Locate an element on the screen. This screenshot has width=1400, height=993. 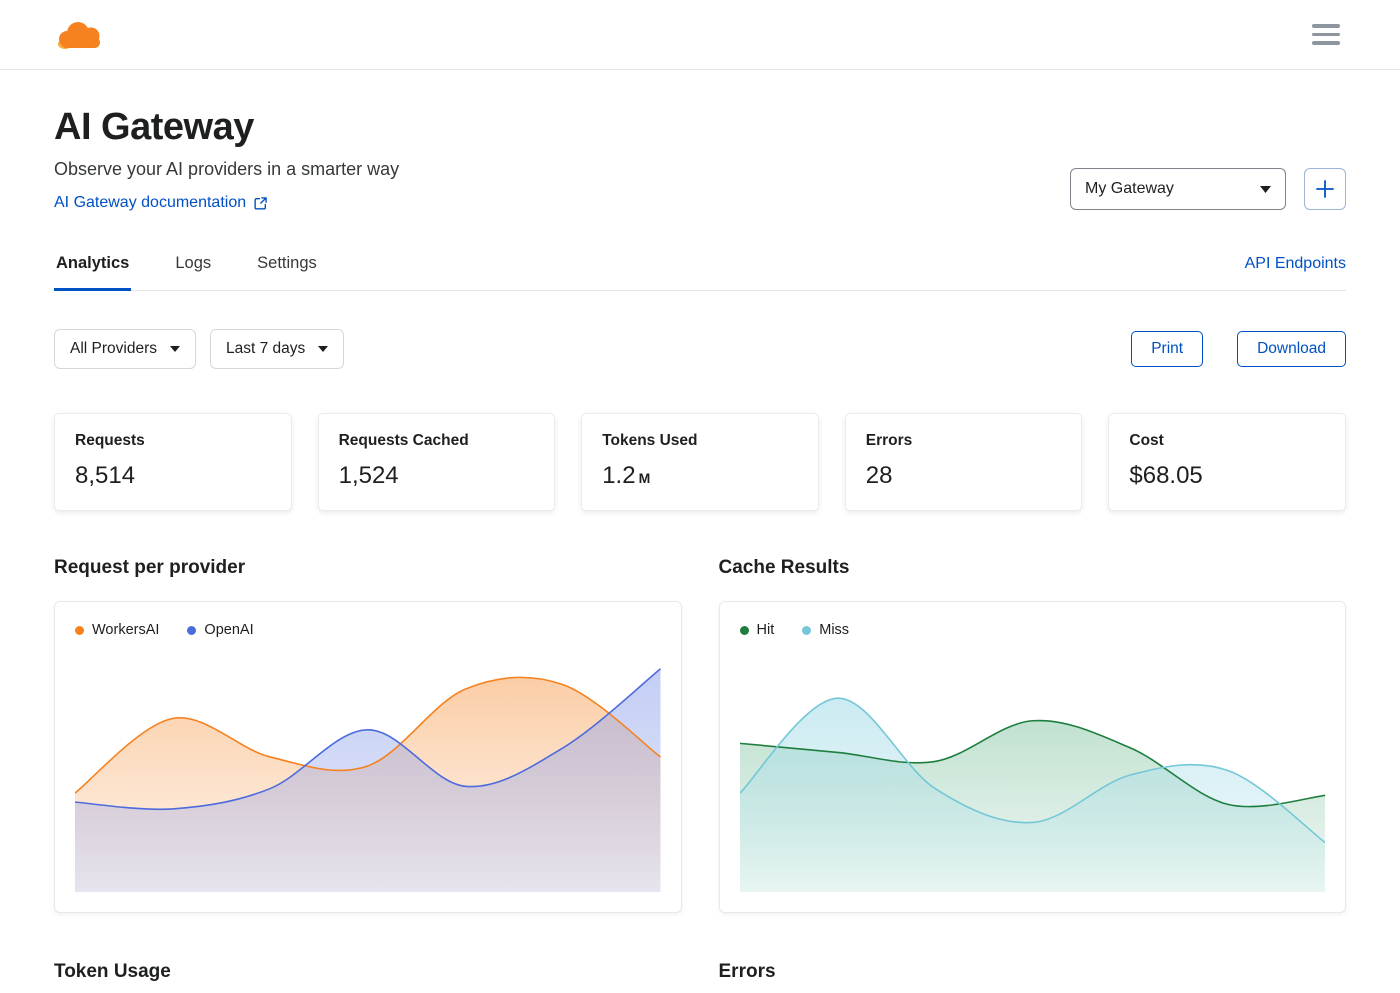
add-gateway-button is located at coordinates (1325, 189).